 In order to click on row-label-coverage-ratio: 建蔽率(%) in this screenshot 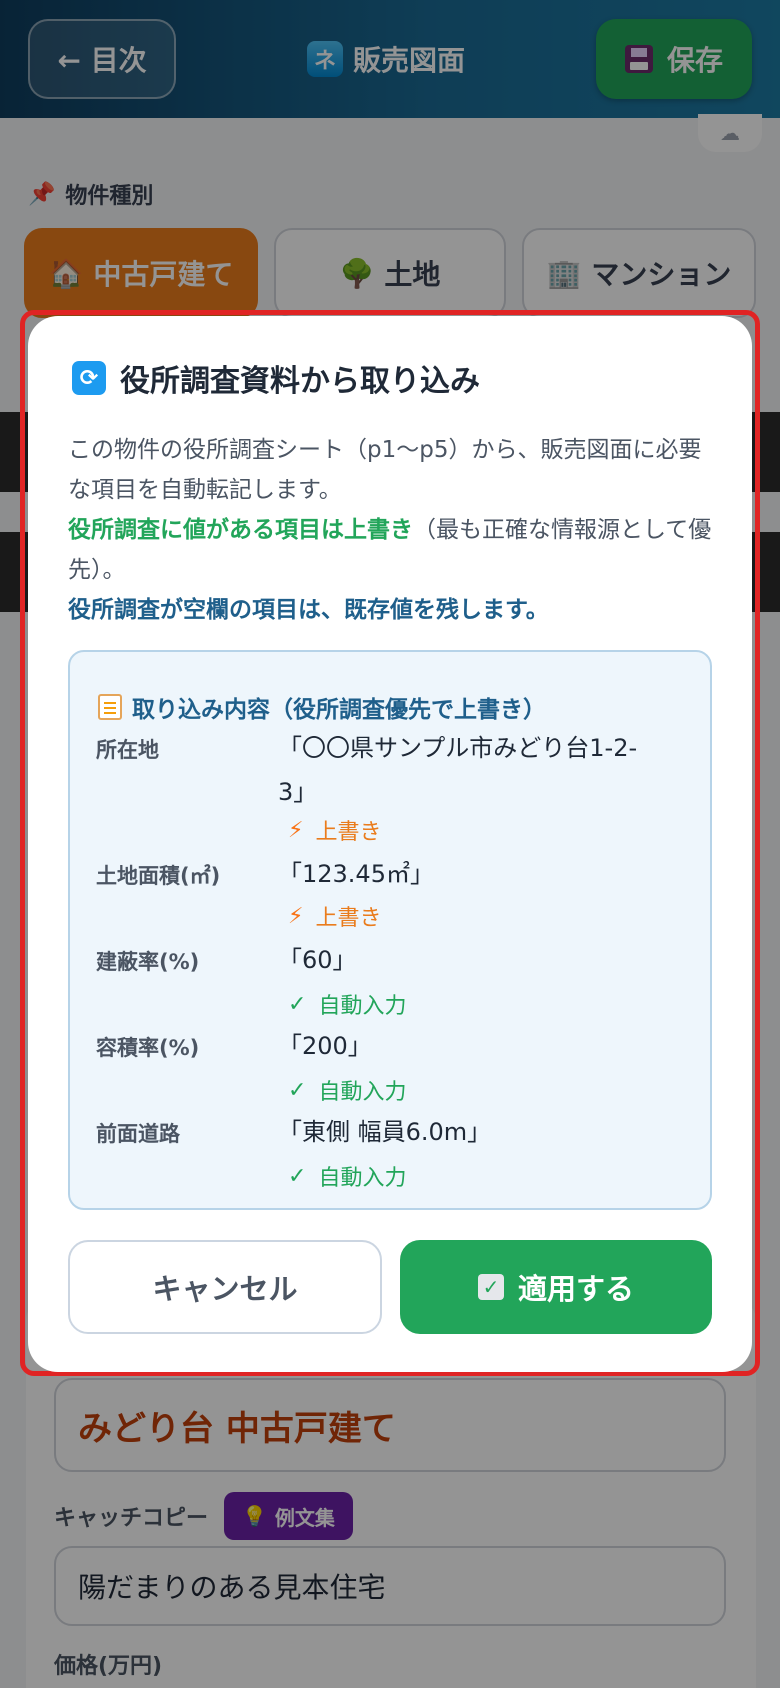, I will do `click(148, 962)`.